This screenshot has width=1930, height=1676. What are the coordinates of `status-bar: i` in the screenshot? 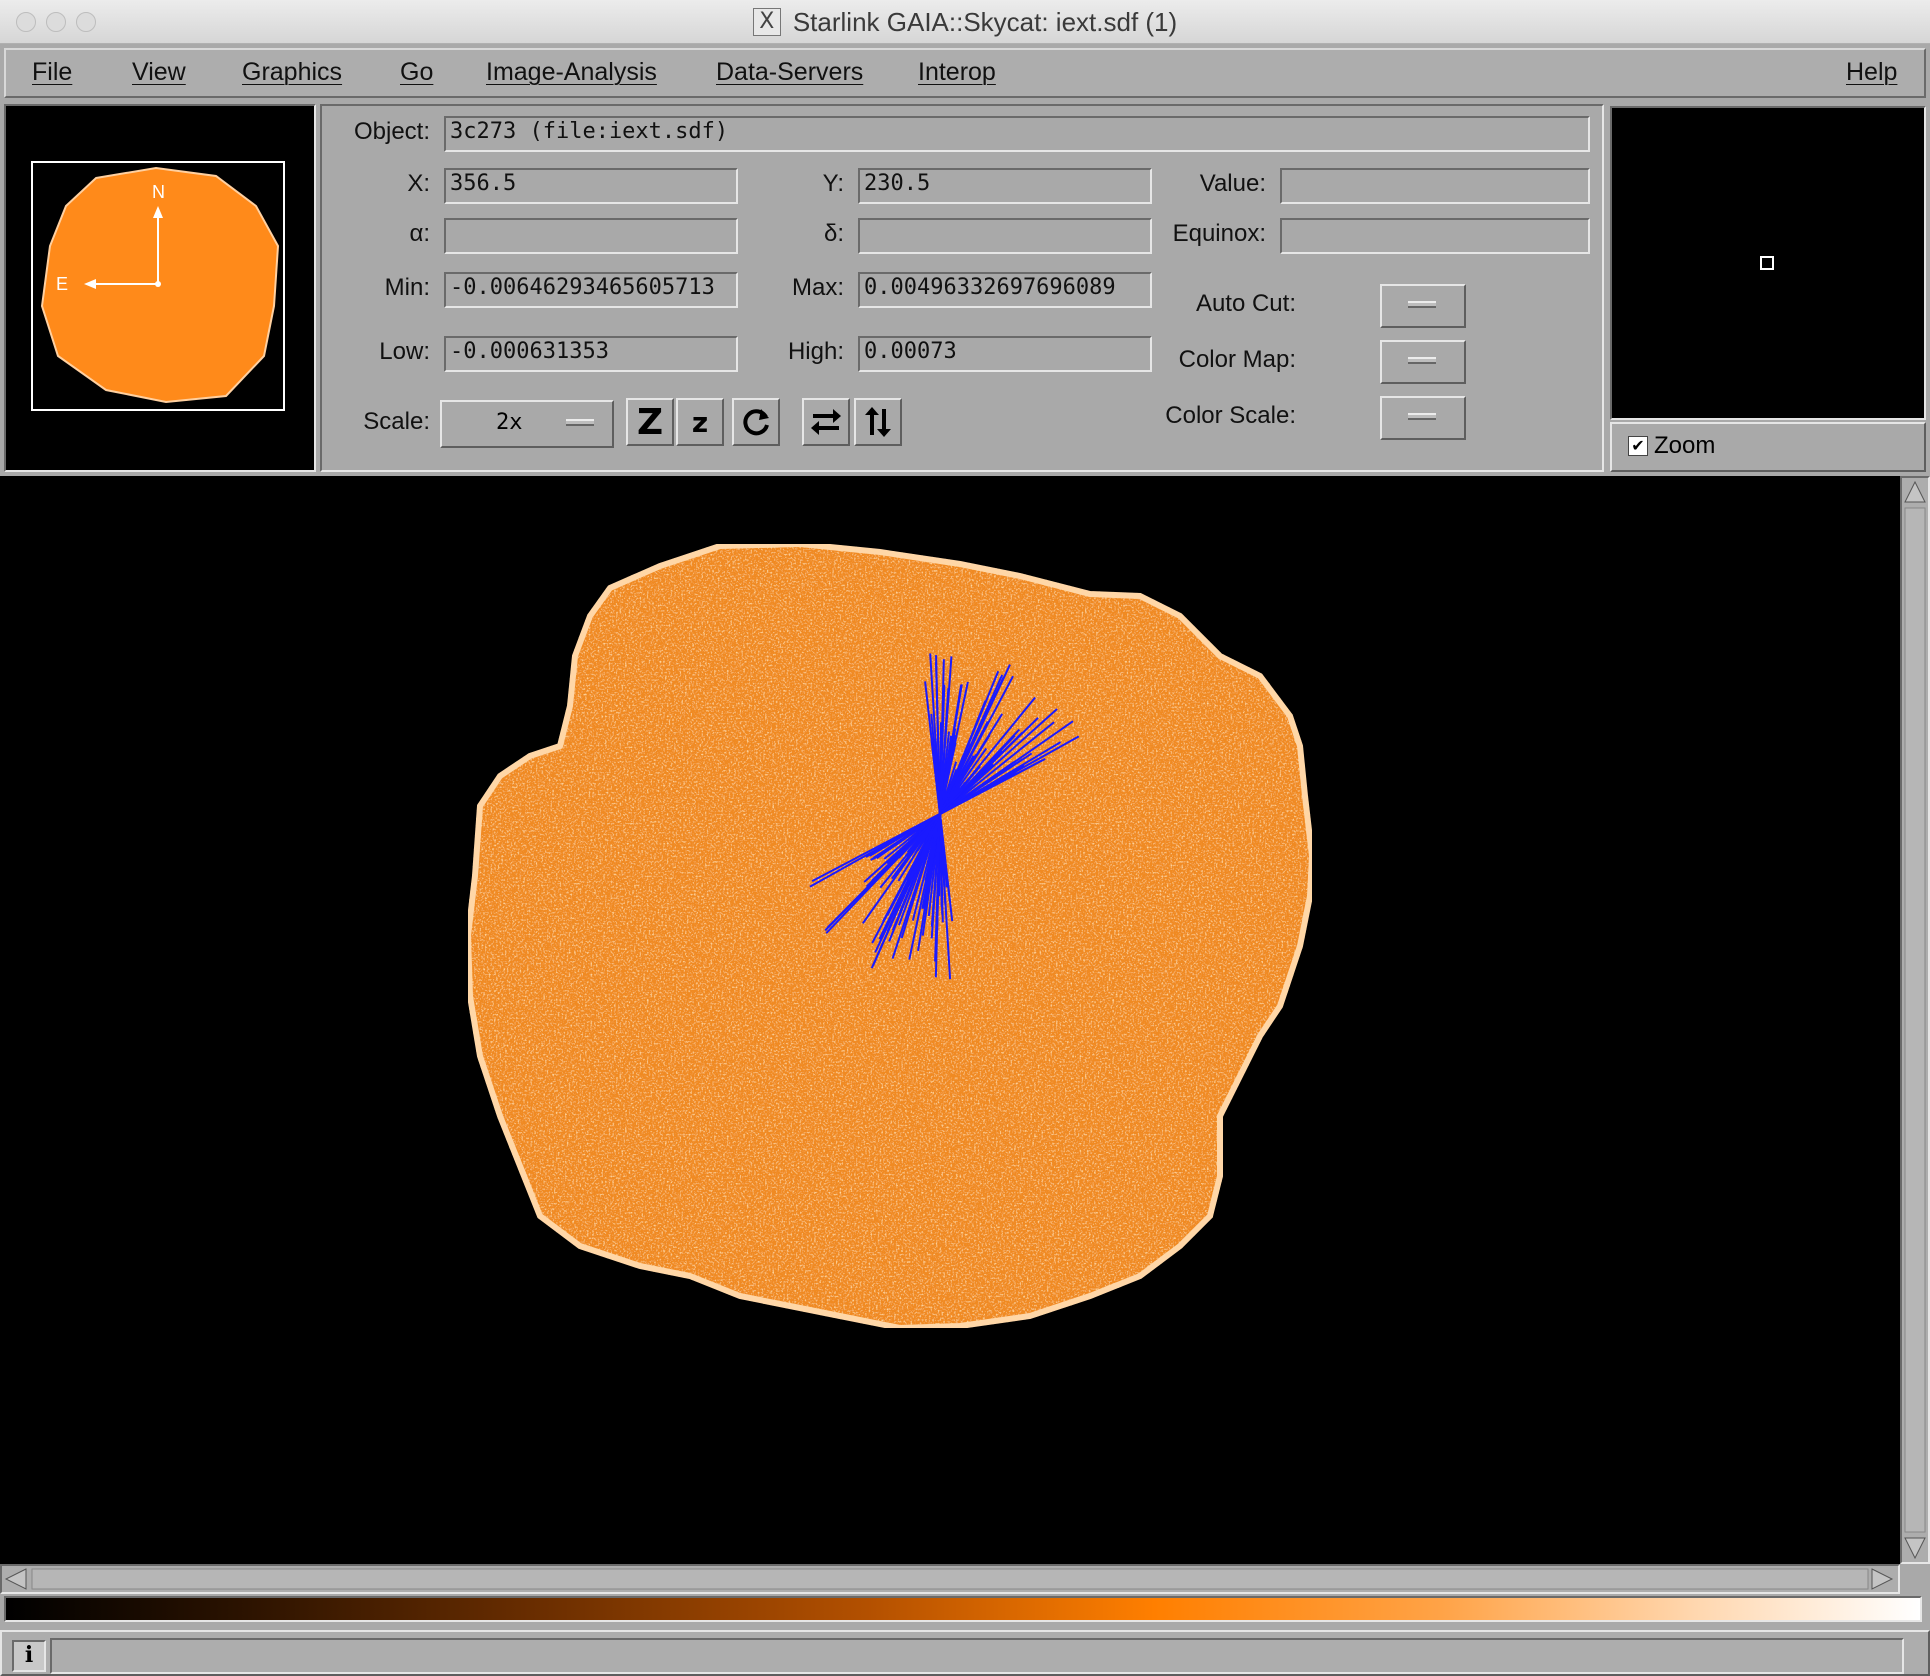 It's located at (965, 1653).